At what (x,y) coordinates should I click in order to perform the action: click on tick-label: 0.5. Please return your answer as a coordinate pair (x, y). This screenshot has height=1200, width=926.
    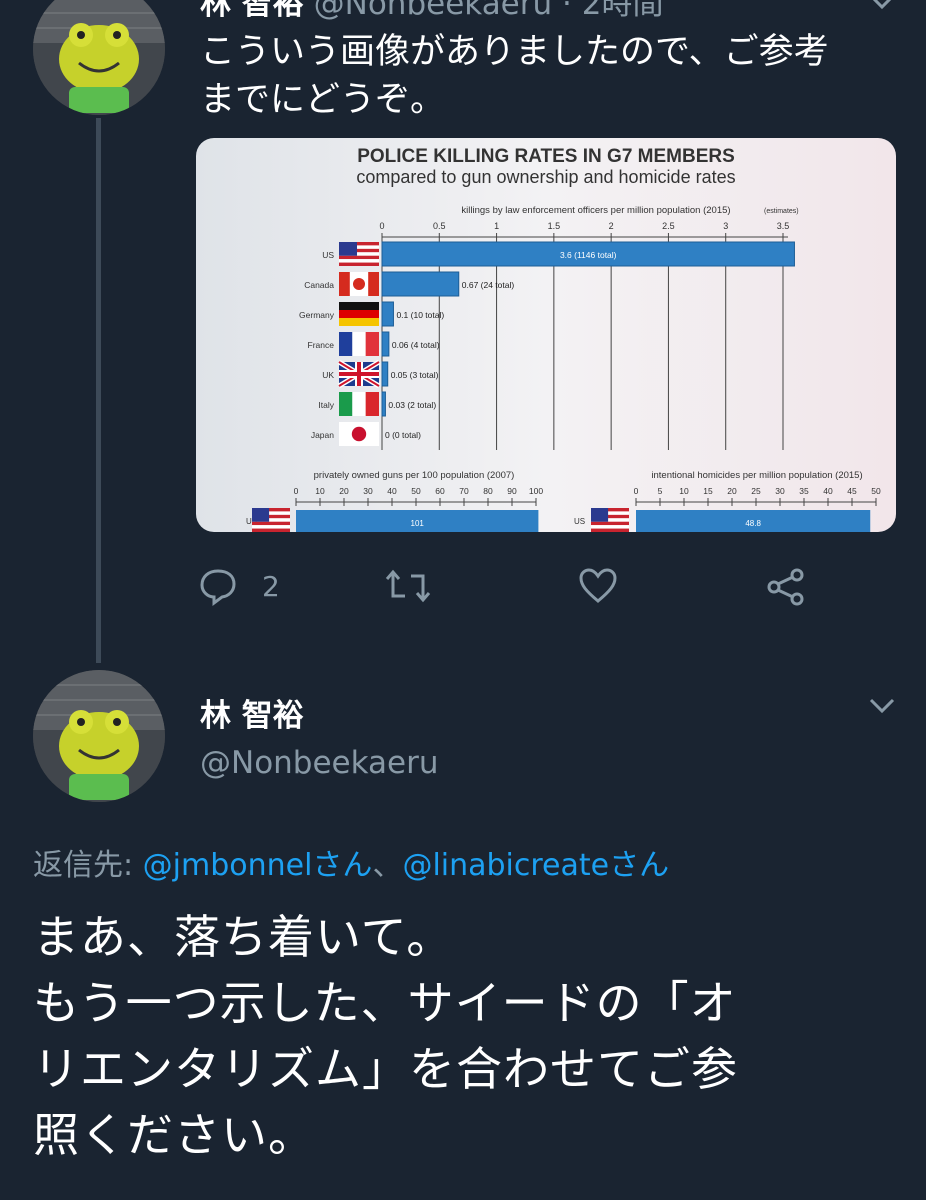
    Looking at the image, I should click on (439, 226).